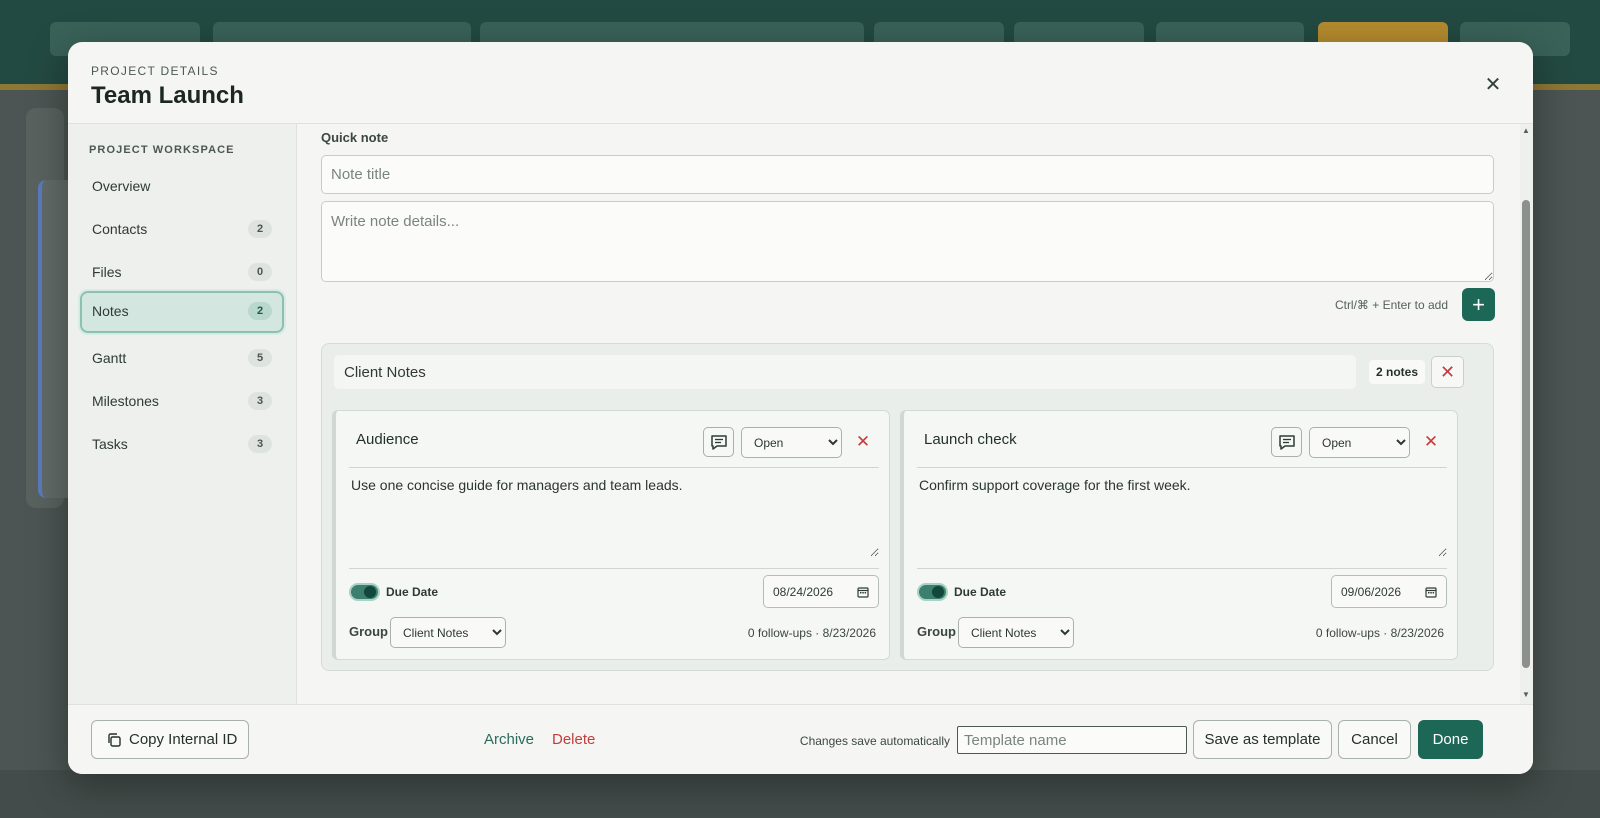 The image size is (1600, 818). Describe the element at coordinates (110, 311) in the screenshot. I see `sidebar-item-label: Notes` at that location.